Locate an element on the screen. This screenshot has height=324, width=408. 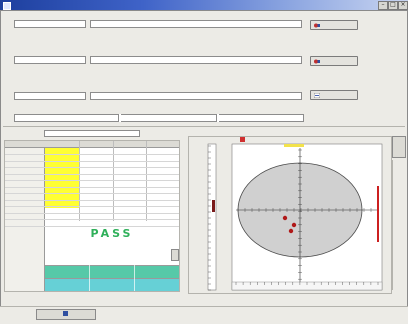
hue-marker is located at coordinates (294, 145).